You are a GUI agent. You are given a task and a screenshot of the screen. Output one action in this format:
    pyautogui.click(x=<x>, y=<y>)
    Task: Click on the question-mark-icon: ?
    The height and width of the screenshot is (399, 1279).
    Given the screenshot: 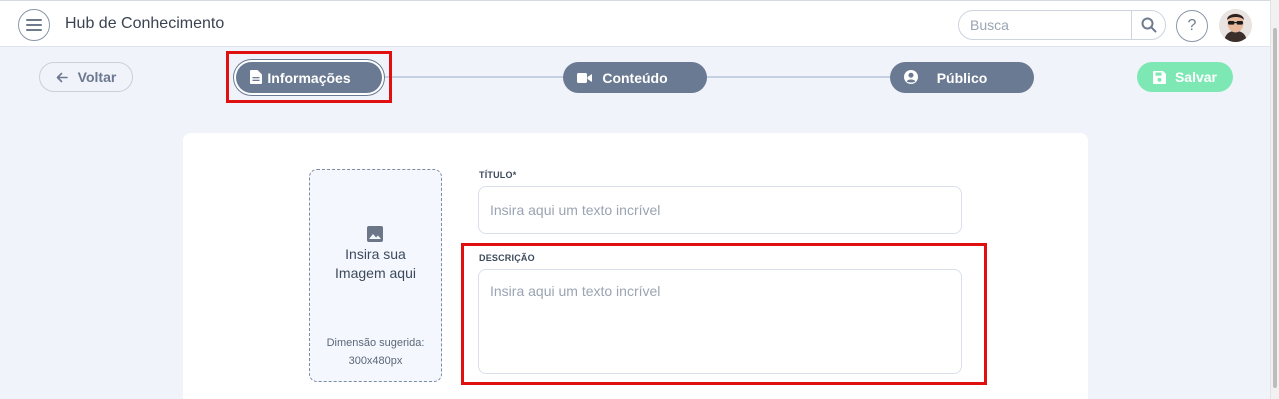 What is the action you would take?
    pyautogui.click(x=1192, y=25)
    